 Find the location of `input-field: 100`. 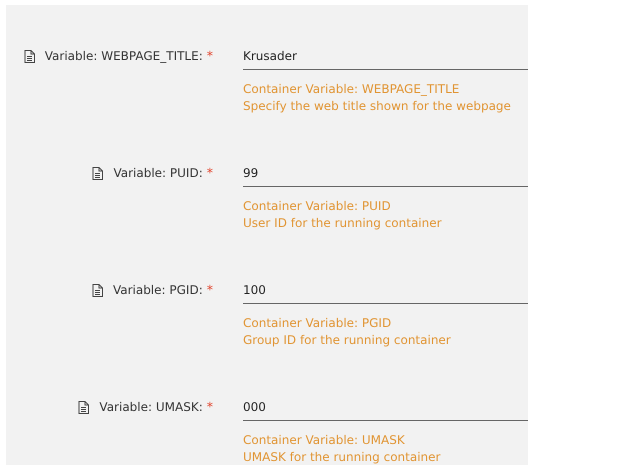

input-field: 100 is located at coordinates (385, 290).